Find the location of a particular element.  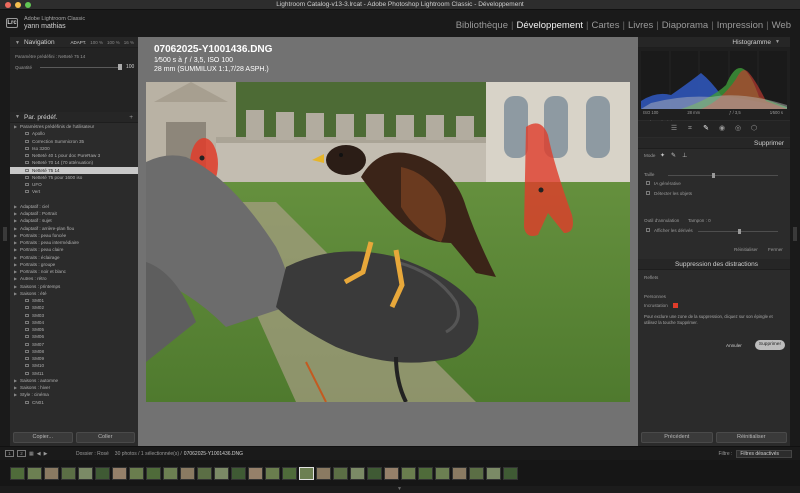

previous-button: Précédent is located at coordinates (677, 437).